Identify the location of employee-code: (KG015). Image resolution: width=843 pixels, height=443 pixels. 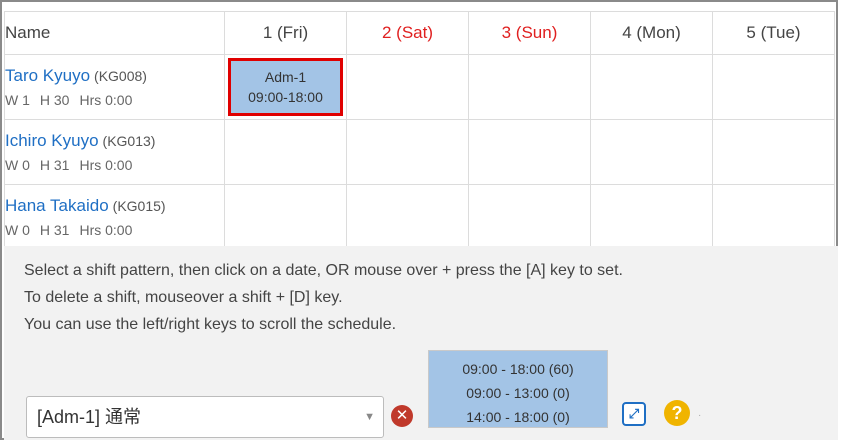
(139, 206).